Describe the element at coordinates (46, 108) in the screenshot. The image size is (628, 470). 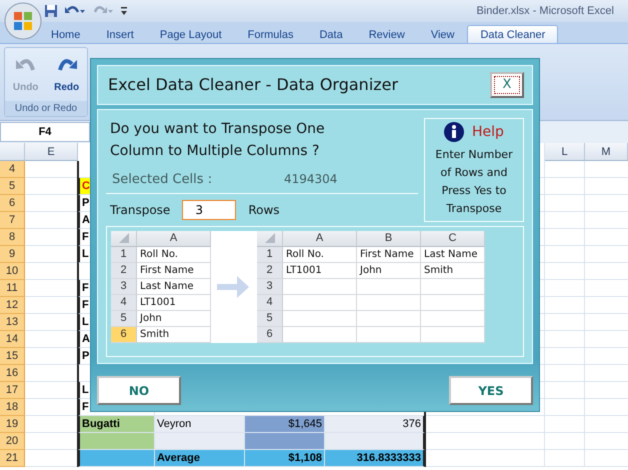
I see `group-label: Undo or Redo` at that location.